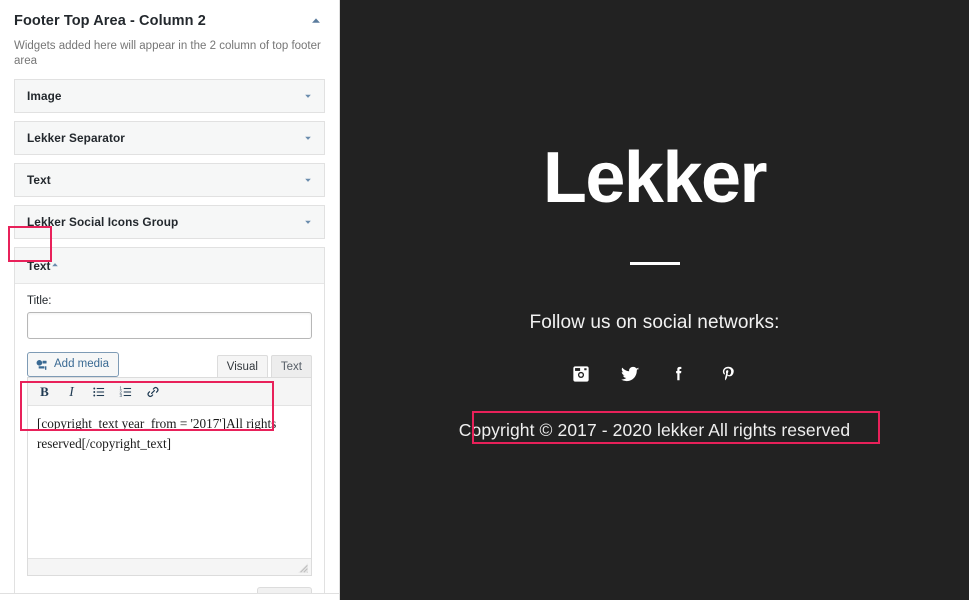 This screenshot has height=600, width=969. What do you see at coordinates (44, 392) in the screenshot?
I see `bold-icon: B` at bounding box center [44, 392].